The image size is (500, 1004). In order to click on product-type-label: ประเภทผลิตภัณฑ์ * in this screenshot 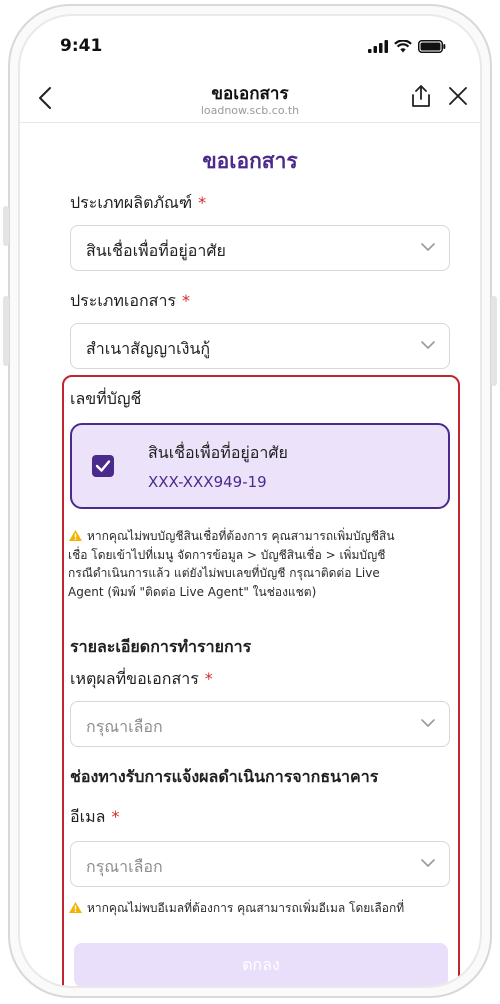, I will do `click(138, 203)`.